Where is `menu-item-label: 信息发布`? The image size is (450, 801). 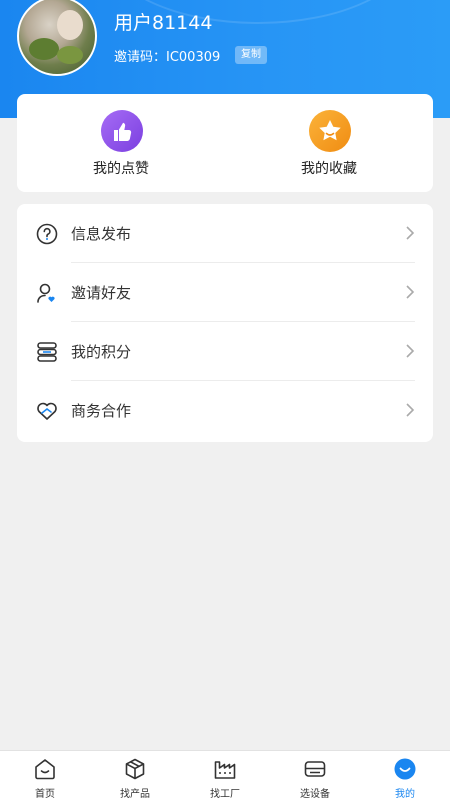 menu-item-label: 信息发布 is located at coordinates (101, 234).